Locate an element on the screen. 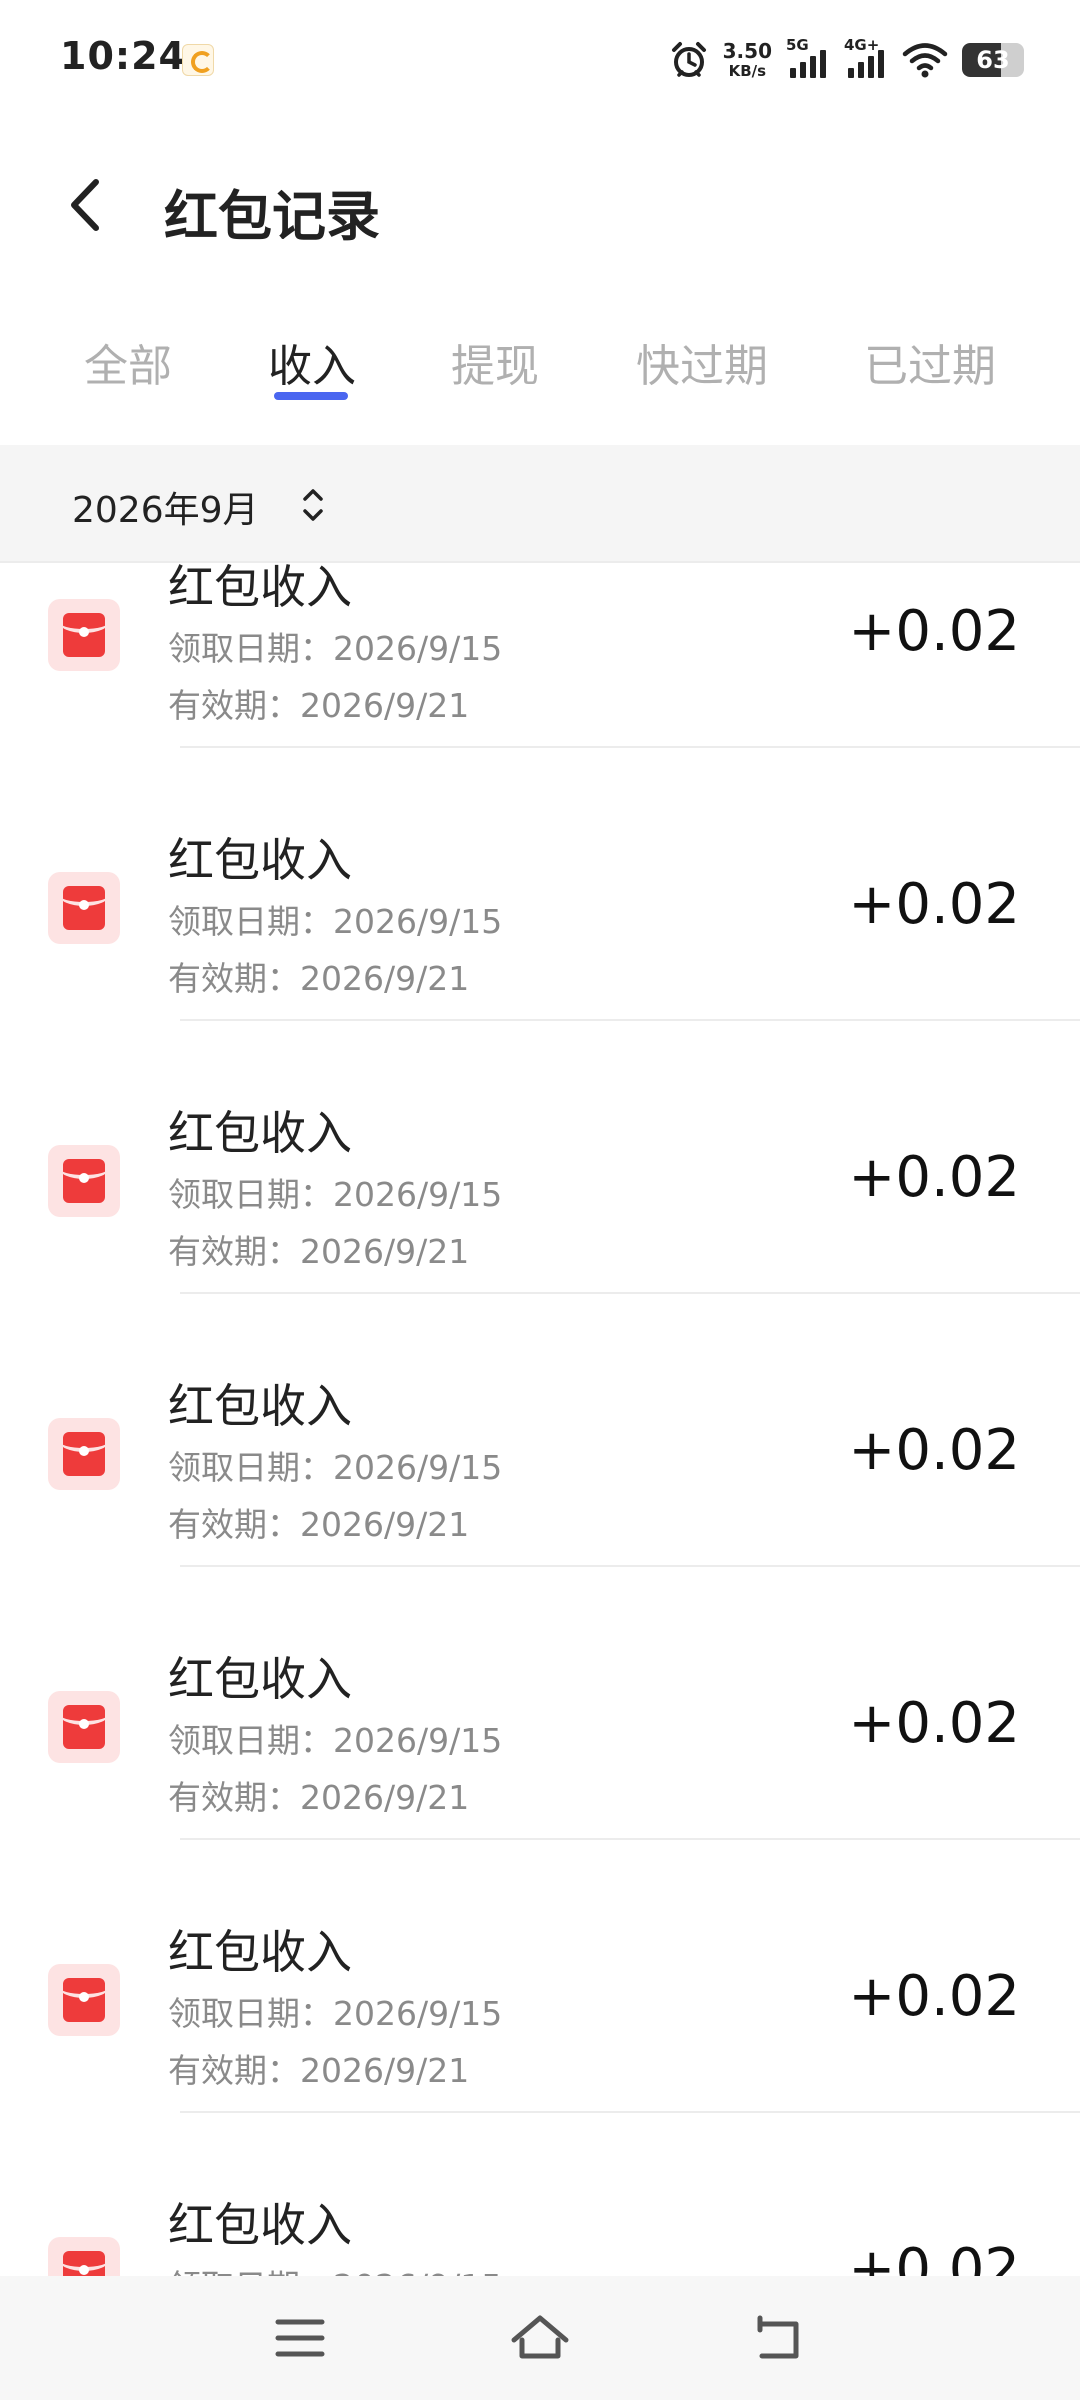  battery-level: 63 is located at coordinates (993, 60).